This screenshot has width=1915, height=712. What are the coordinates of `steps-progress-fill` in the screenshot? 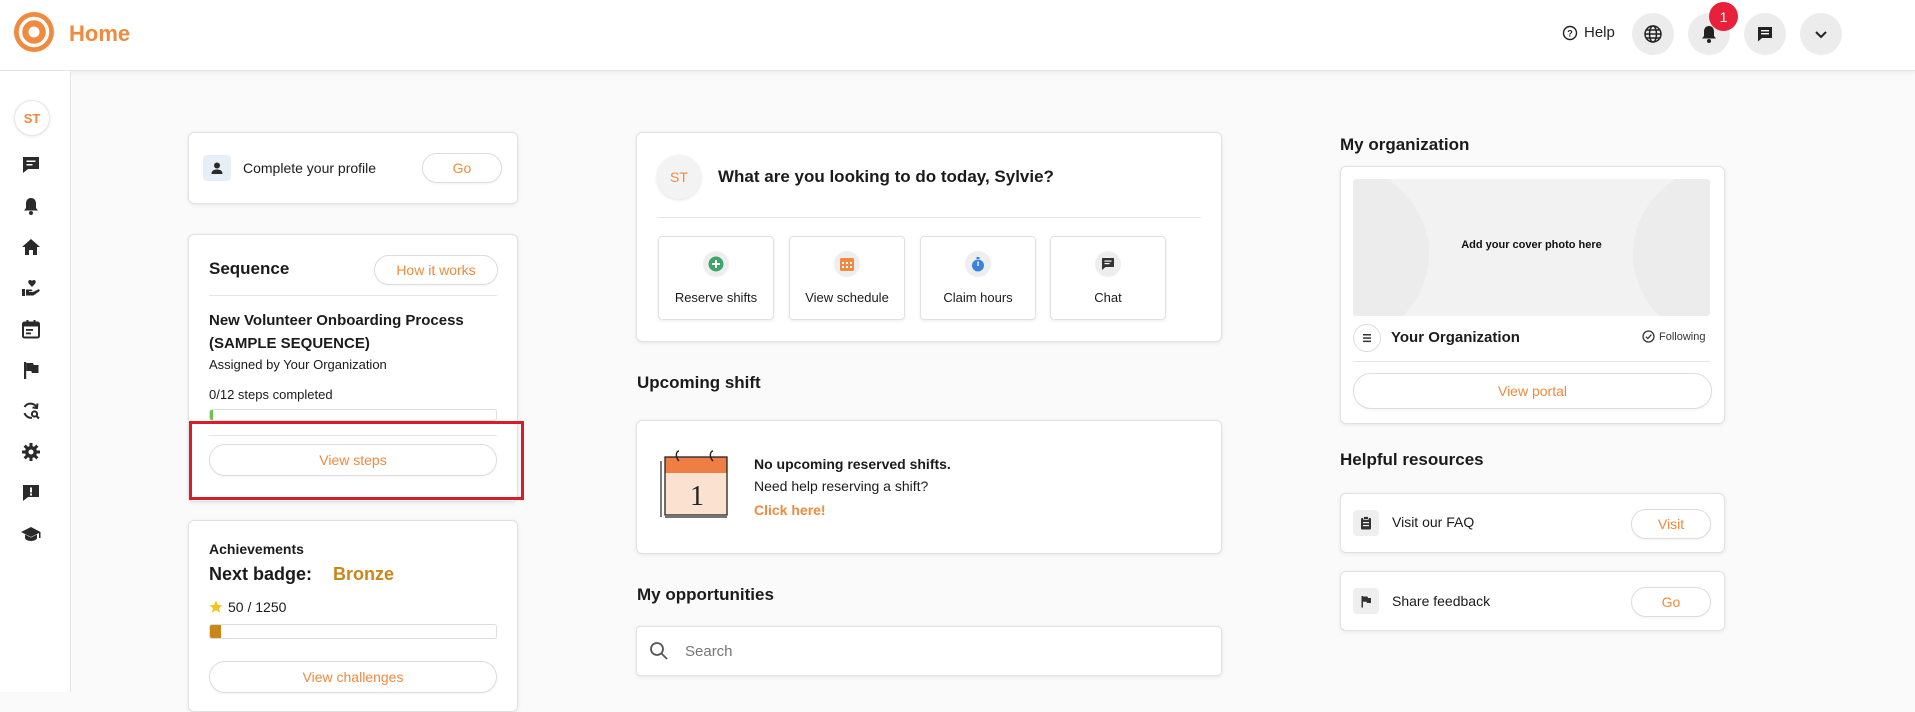 It's located at (211, 415).